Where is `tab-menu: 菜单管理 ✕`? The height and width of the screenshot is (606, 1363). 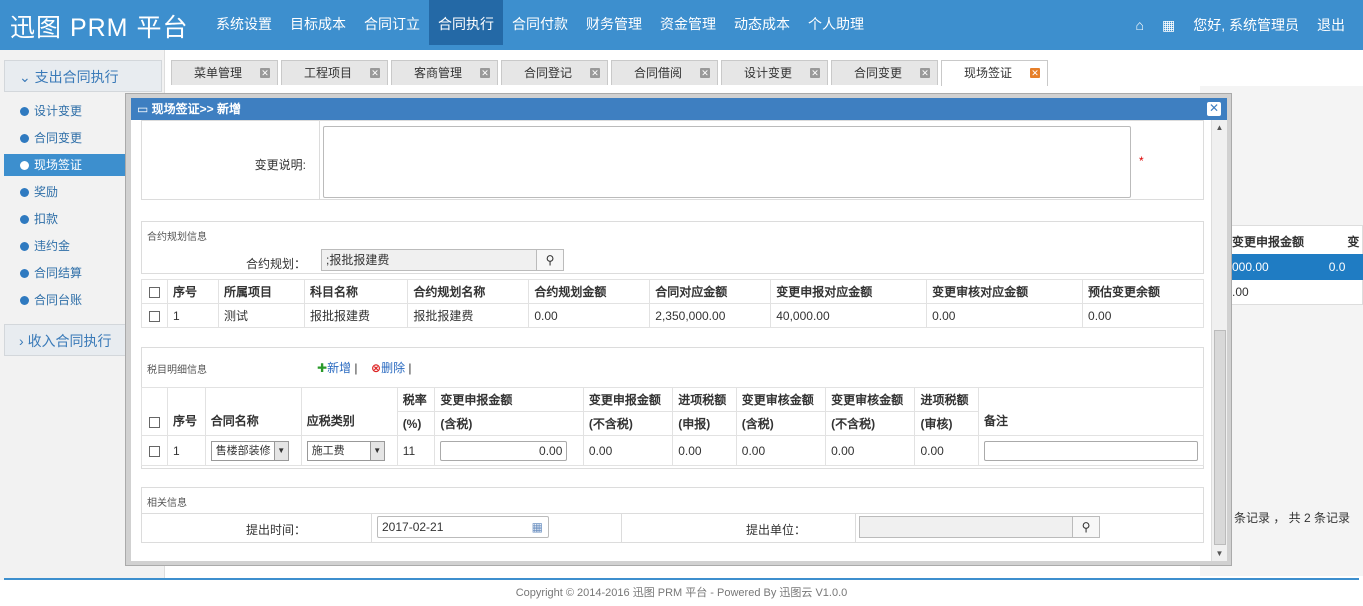
tab-menu: 菜单管理 ✕ is located at coordinates (224, 72).